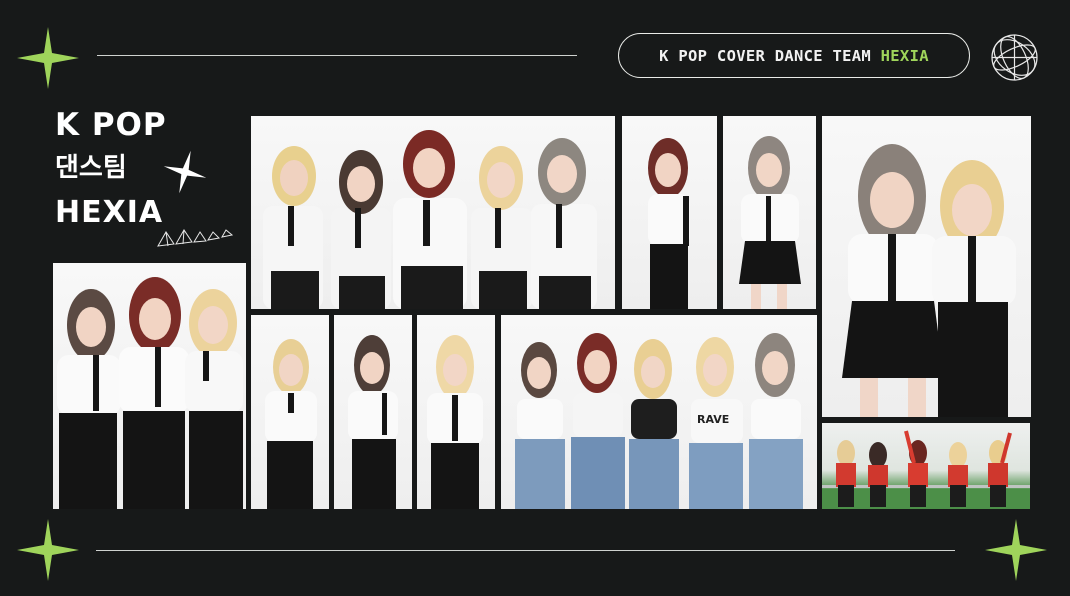 This screenshot has width=1070, height=596. What do you see at coordinates (109, 212) in the screenshot?
I see `title-line-hexia: HEXIA` at bounding box center [109, 212].